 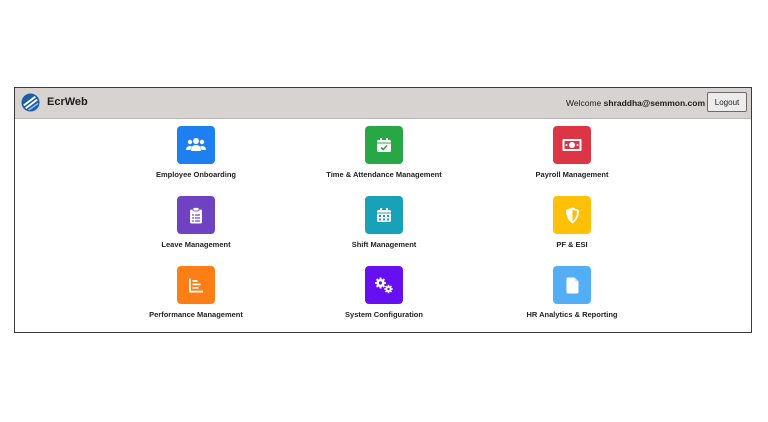 I want to click on module-performance: Performance Management, so click(x=196, y=296).